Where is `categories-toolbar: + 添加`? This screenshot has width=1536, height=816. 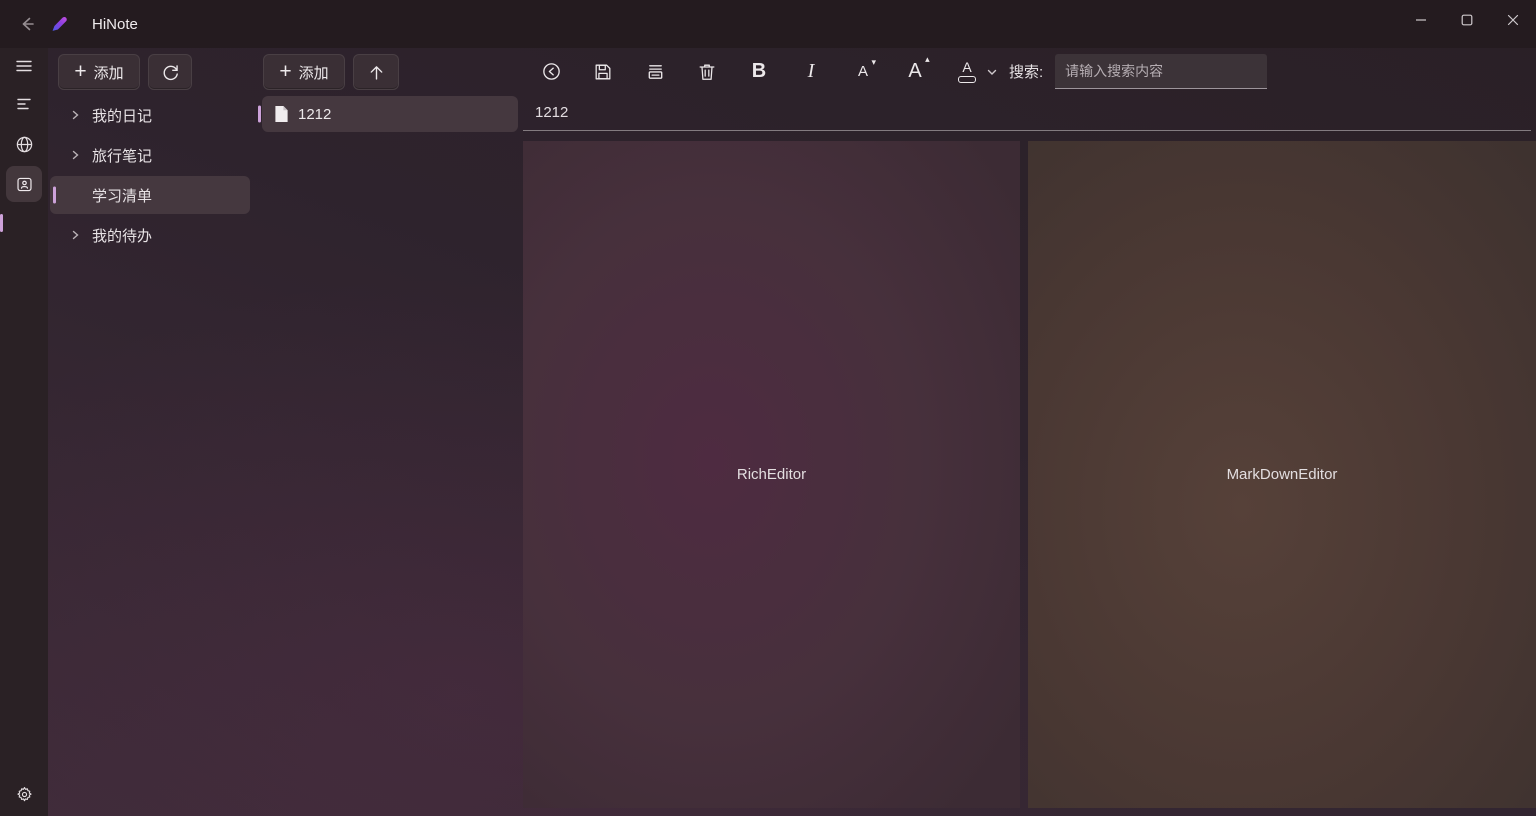
categories-toolbar: + 添加 is located at coordinates (125, 72).